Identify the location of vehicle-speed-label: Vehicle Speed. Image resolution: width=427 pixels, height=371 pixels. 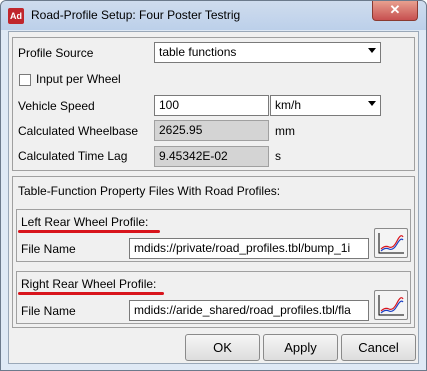
(56, 106).